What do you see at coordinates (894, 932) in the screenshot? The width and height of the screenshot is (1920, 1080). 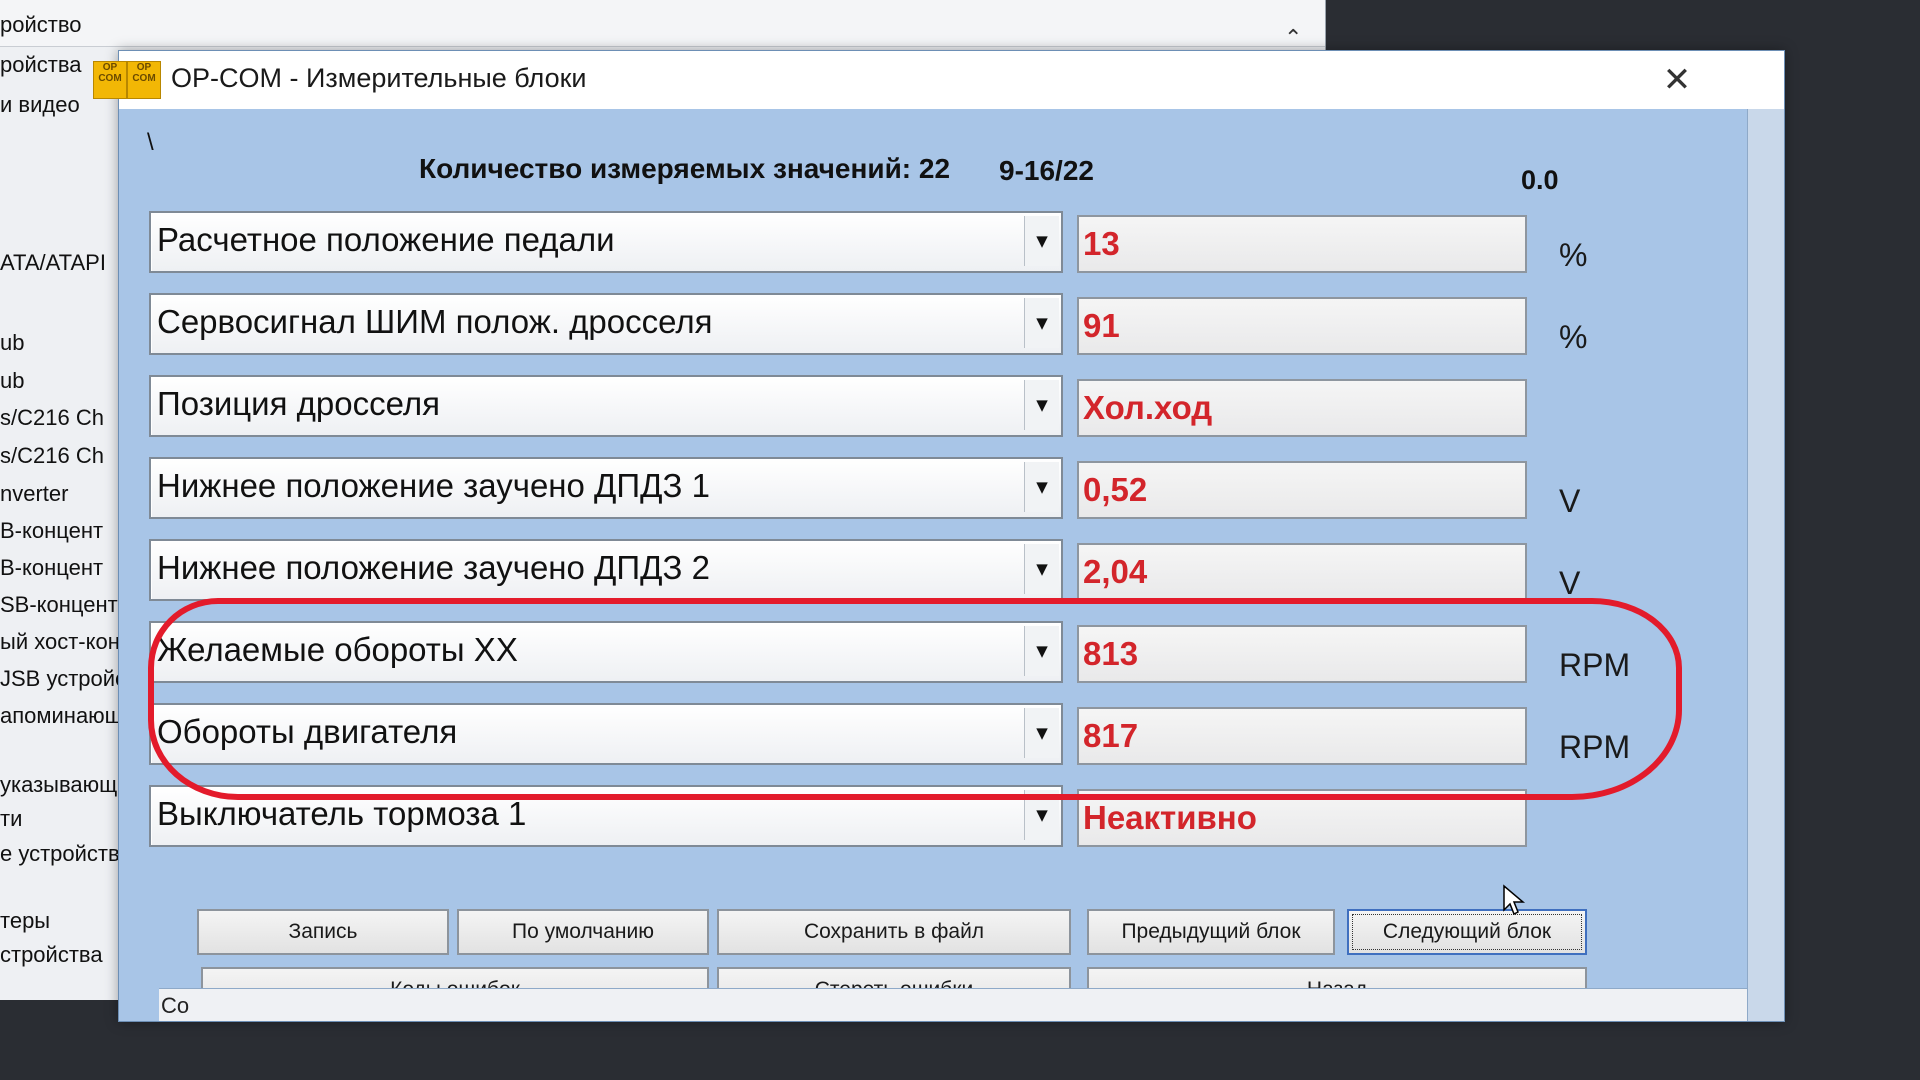 I see `save-to-file-button: Сохранить в файл` at bounding box center [894, 932].